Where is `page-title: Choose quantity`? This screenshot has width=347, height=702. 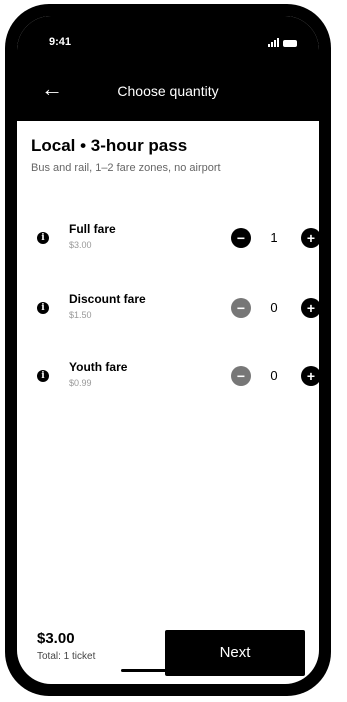
page-title: Choose quantity is located at coordinates (168, 91).